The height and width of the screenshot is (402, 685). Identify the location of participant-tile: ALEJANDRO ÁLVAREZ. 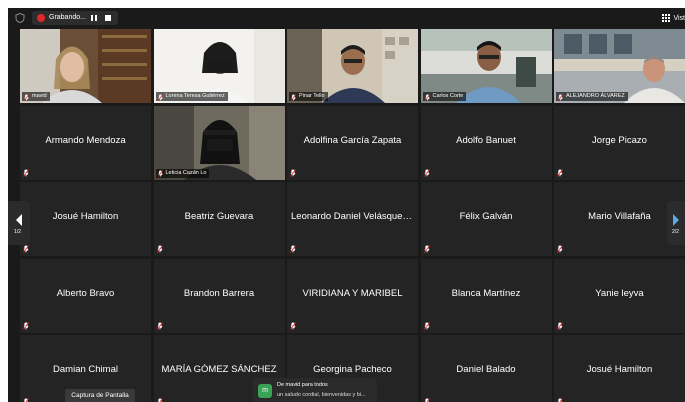
(619, 66).